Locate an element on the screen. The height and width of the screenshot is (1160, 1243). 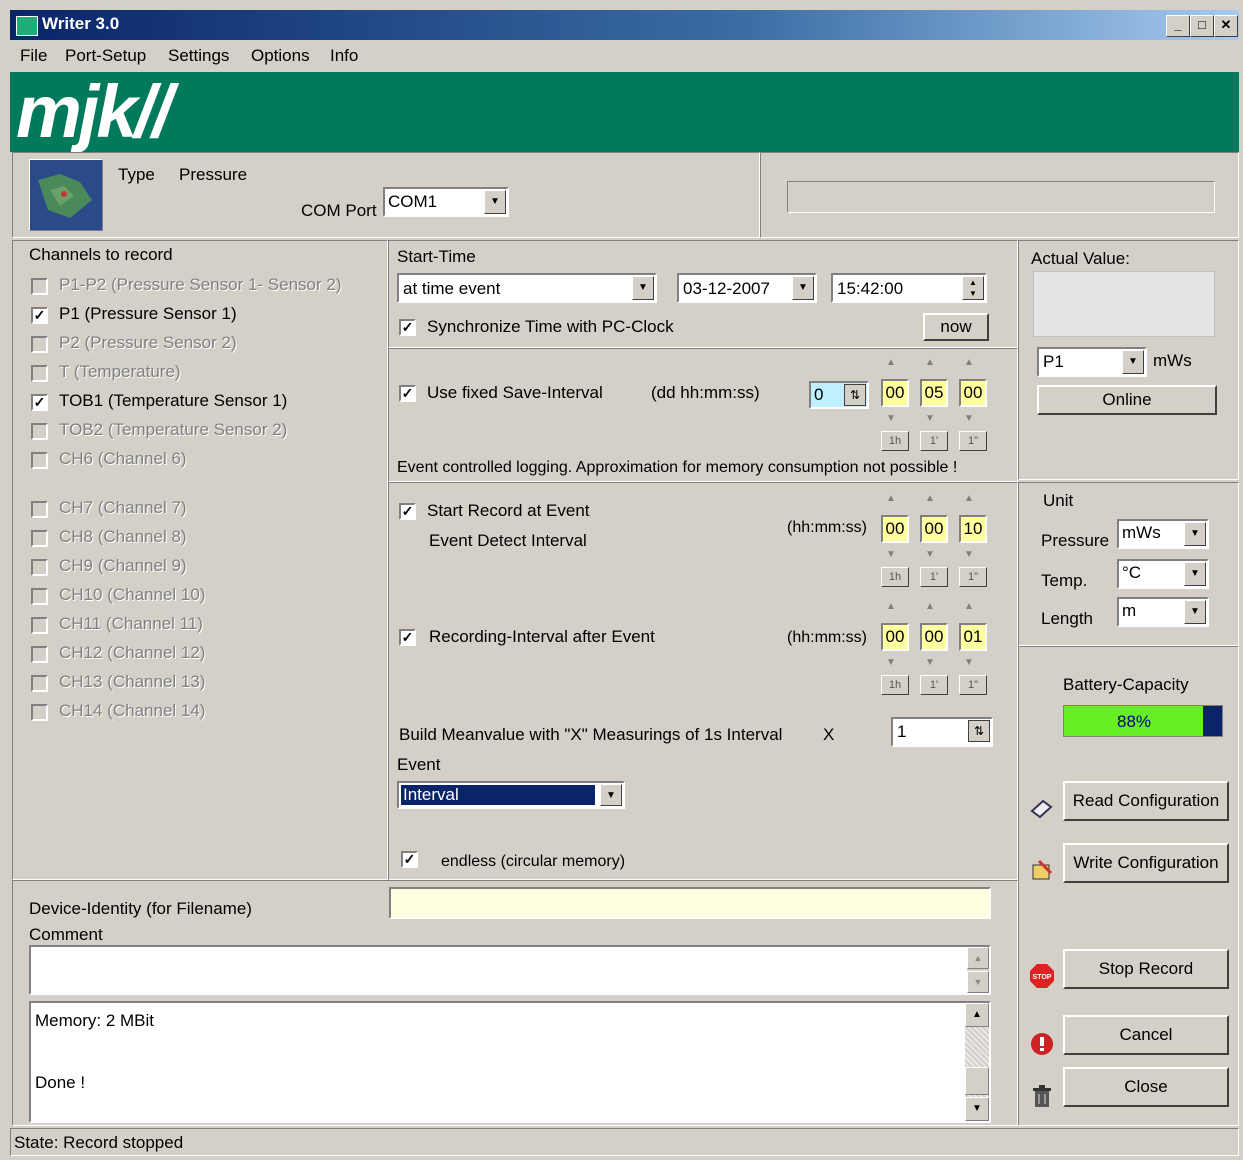
cancel-button: Cancel is located at coordinates (1146, 1035).